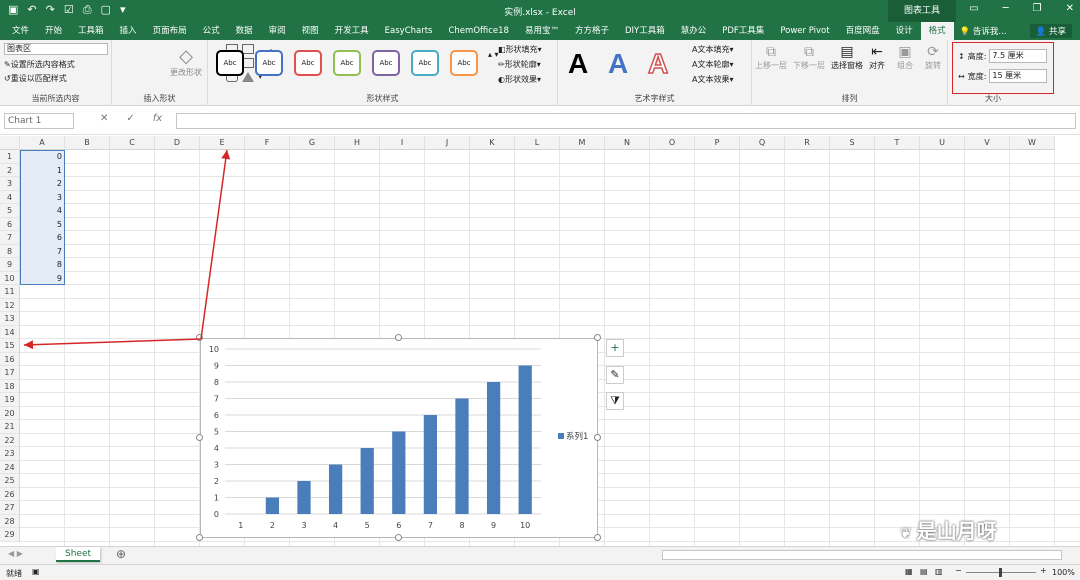 The width and height of the screenshot is (1080, 580). What do you see at coordinates (540, 572) in the screenshot?
I see `status-bar: 就绪 ▣ ▦ ▤ ▥ − + 100%` at bounding box center [540, 572].